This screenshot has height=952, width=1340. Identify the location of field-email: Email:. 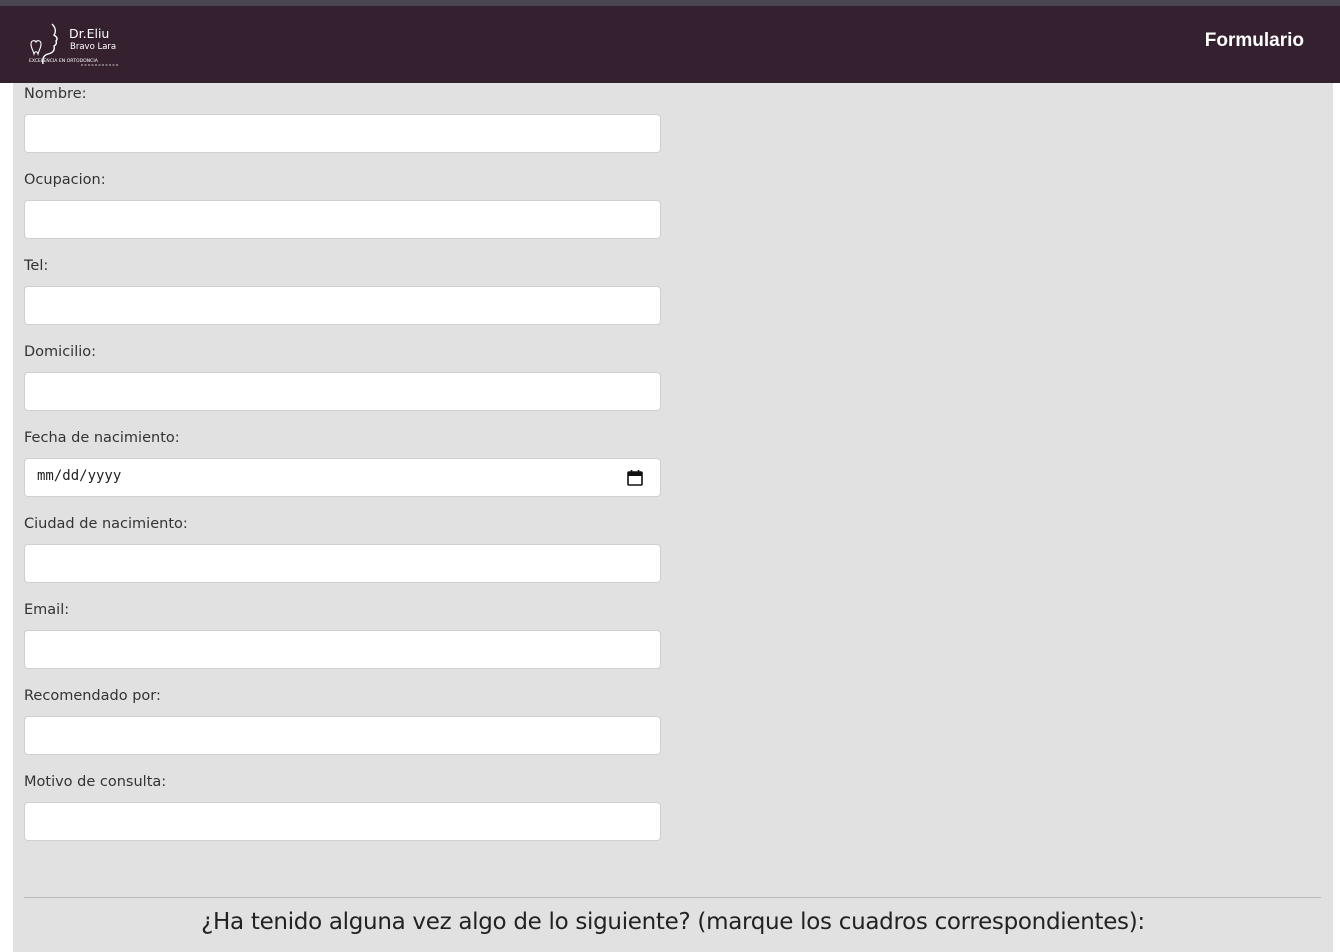
(342, 634).